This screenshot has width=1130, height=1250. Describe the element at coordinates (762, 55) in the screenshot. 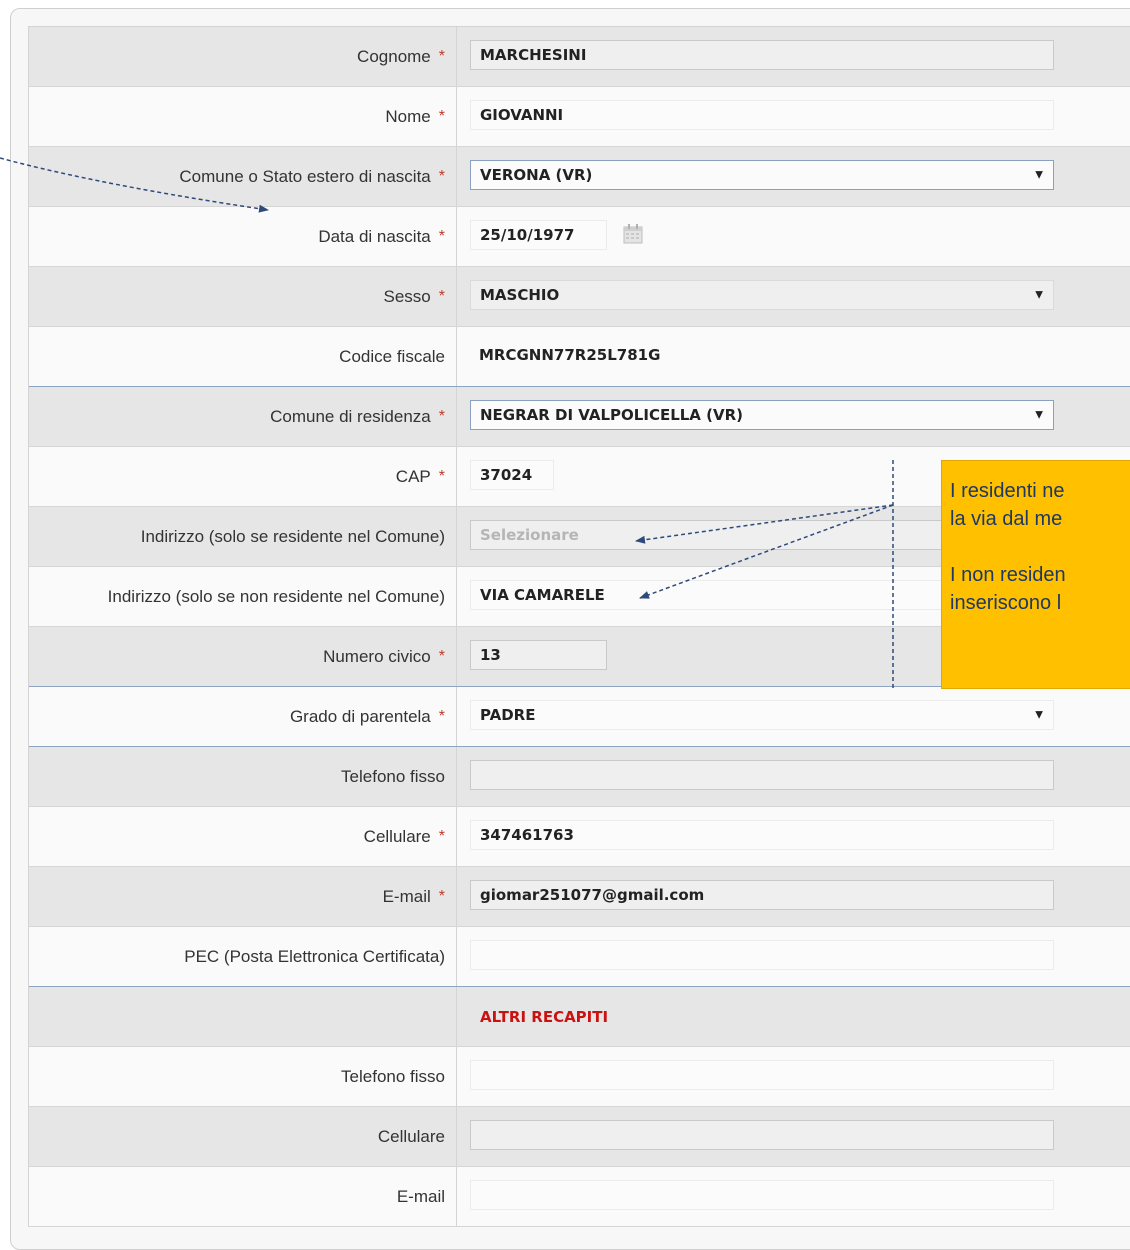

I see `cognome-input: MARCHESINI` at that location.